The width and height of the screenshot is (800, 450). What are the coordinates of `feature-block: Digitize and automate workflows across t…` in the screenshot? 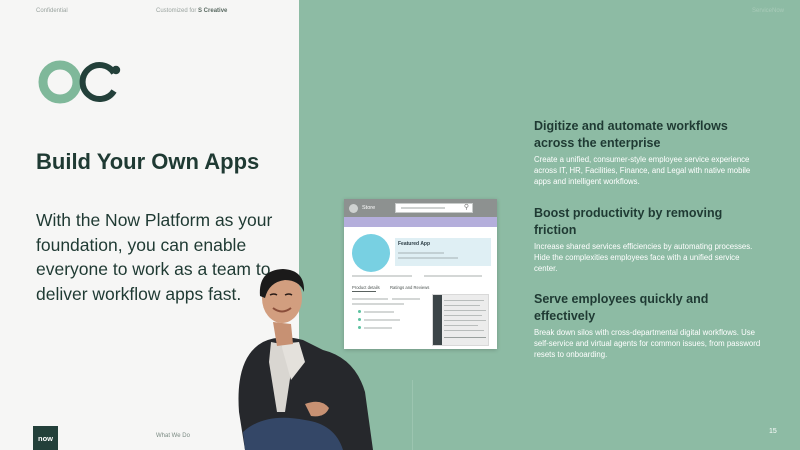 It's located at (649, 152).